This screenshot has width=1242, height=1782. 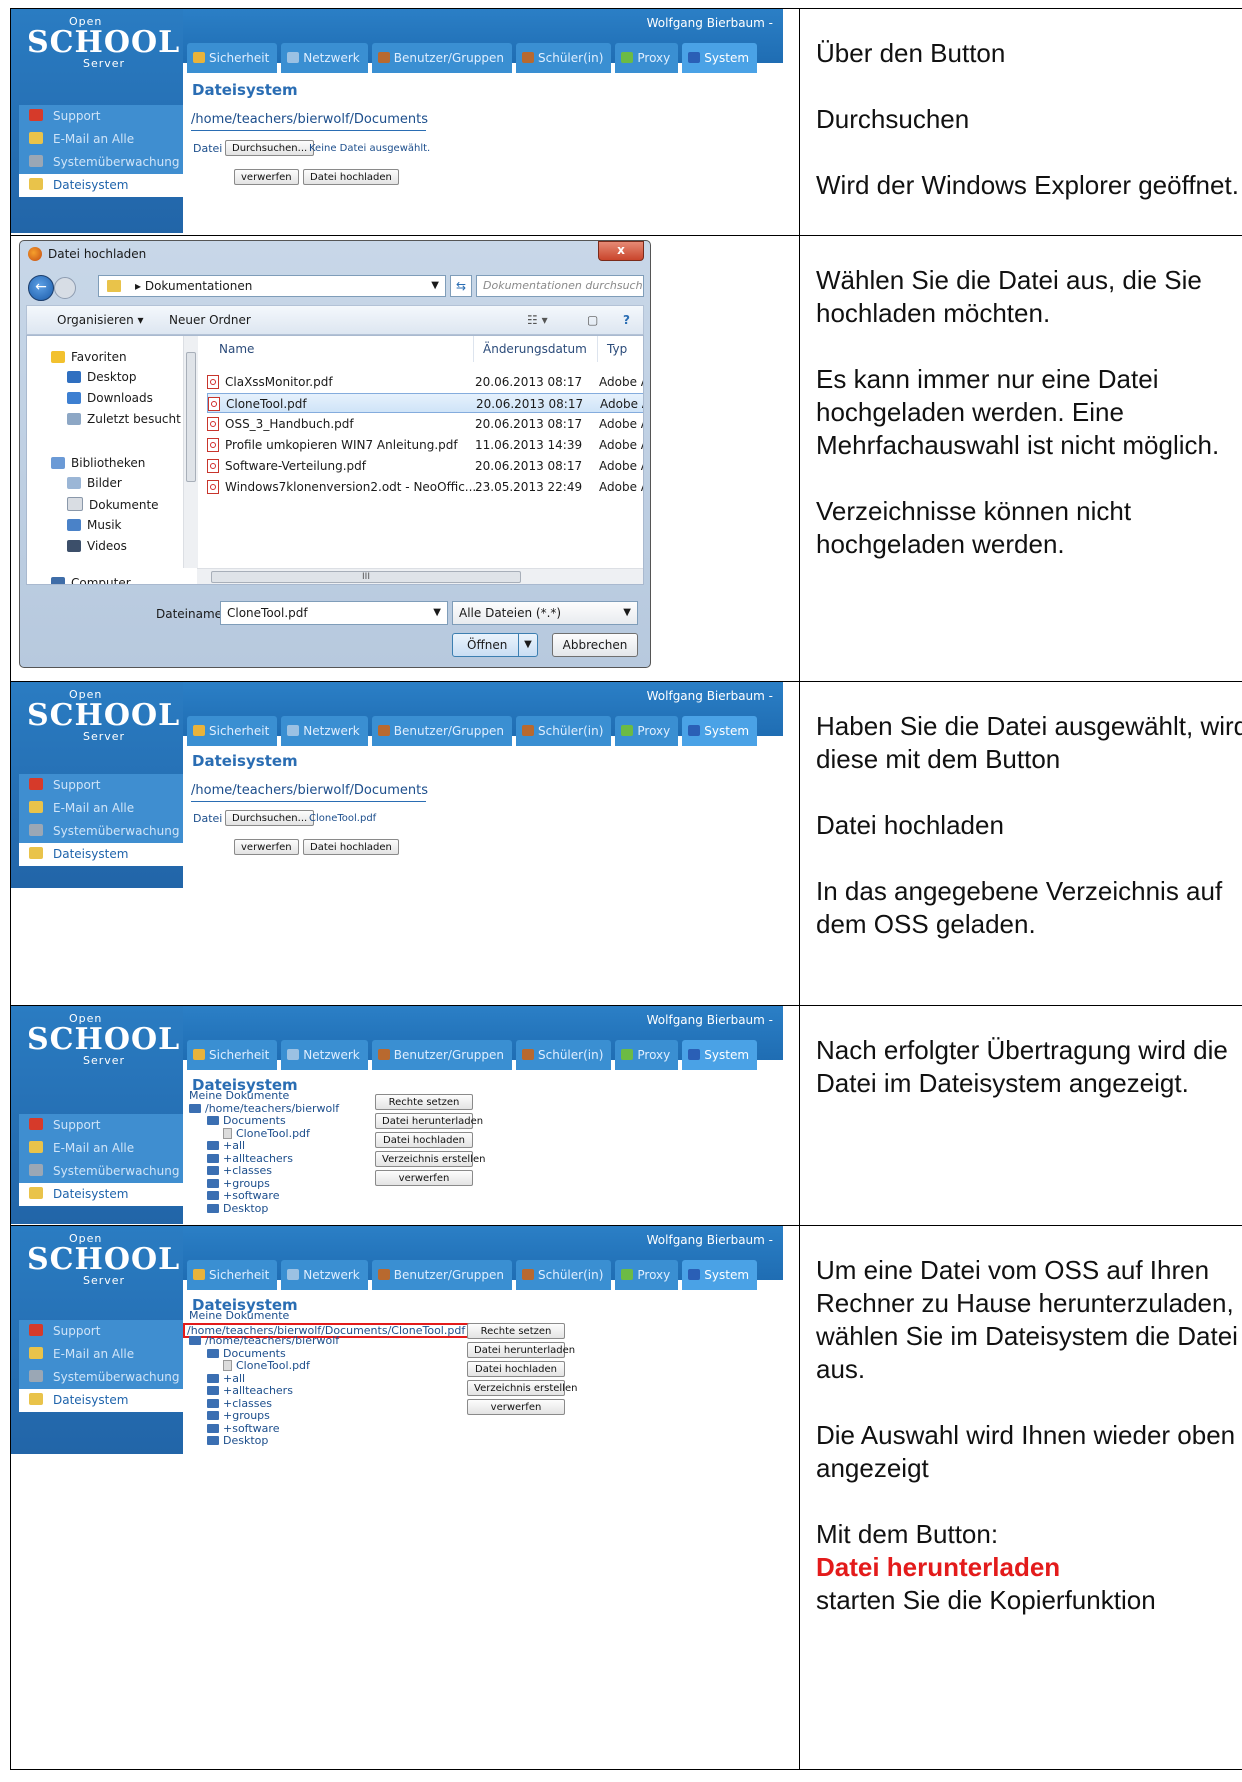 What do you see at coordinates (110, 398) in the screenshot?
I see `nav-downloads: Downloads` at bounding box center [110, 398].